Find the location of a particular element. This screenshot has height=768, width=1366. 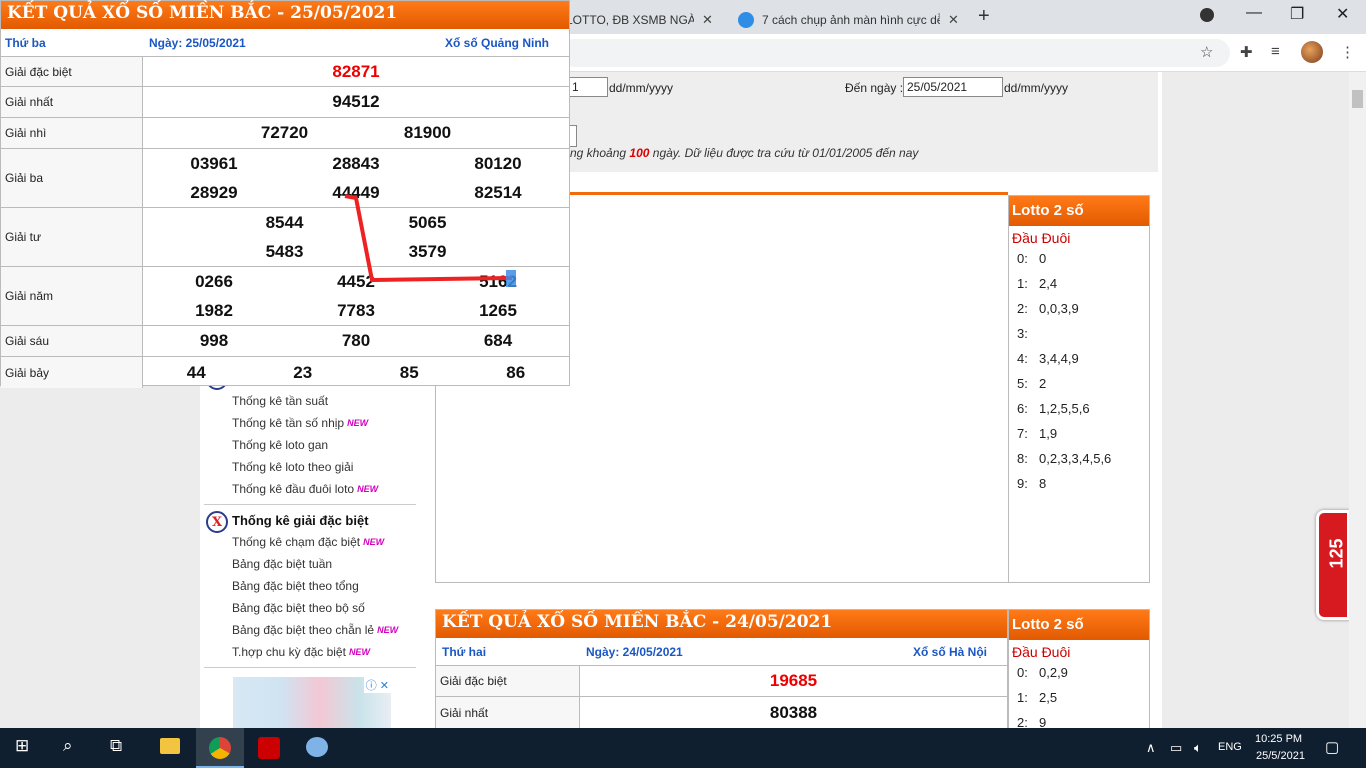

result-row: Giải nhì 72720 81900 is located at coordinates (285, 133).